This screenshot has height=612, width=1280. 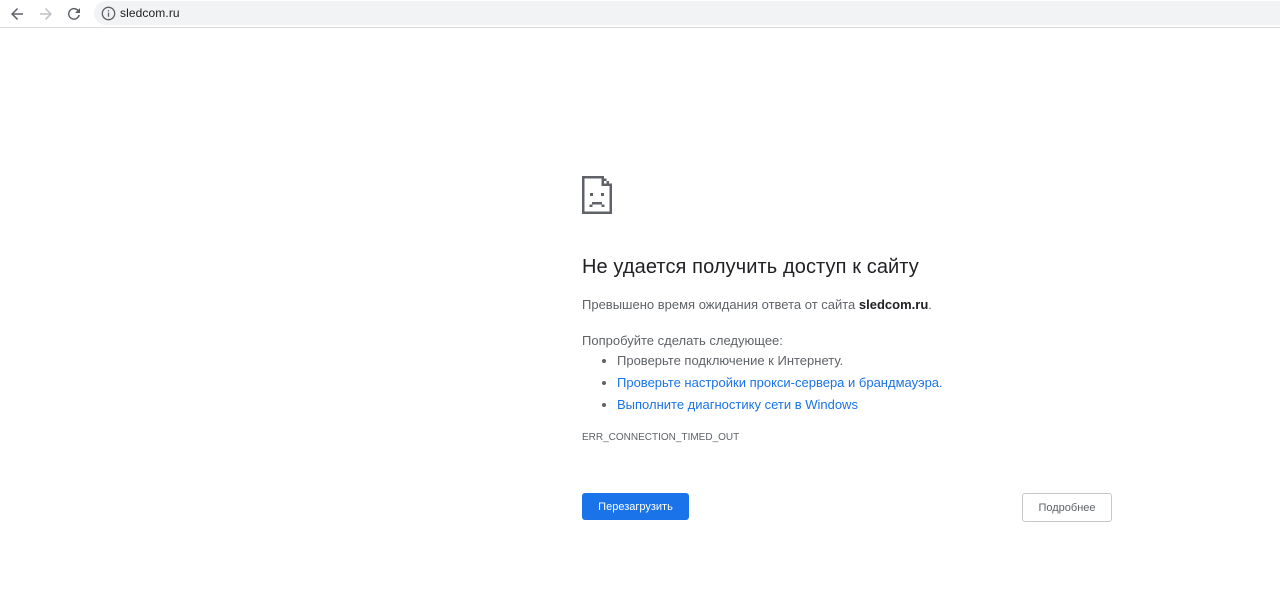 I want to click on details-button: Подробнее, so click(x=1067, y=507).